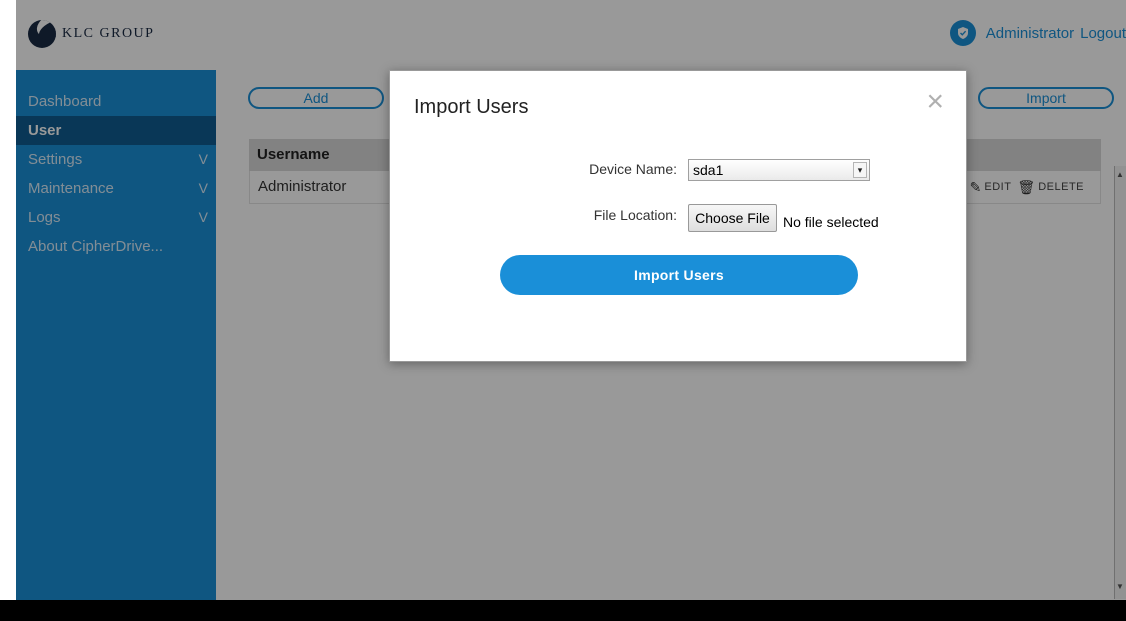 The width and height of the screenshot is (1126, 621). Describe the element at coordinates (860, 170) in the screenshot. I see `dropdown-arrow-icon: ▾` at that location.